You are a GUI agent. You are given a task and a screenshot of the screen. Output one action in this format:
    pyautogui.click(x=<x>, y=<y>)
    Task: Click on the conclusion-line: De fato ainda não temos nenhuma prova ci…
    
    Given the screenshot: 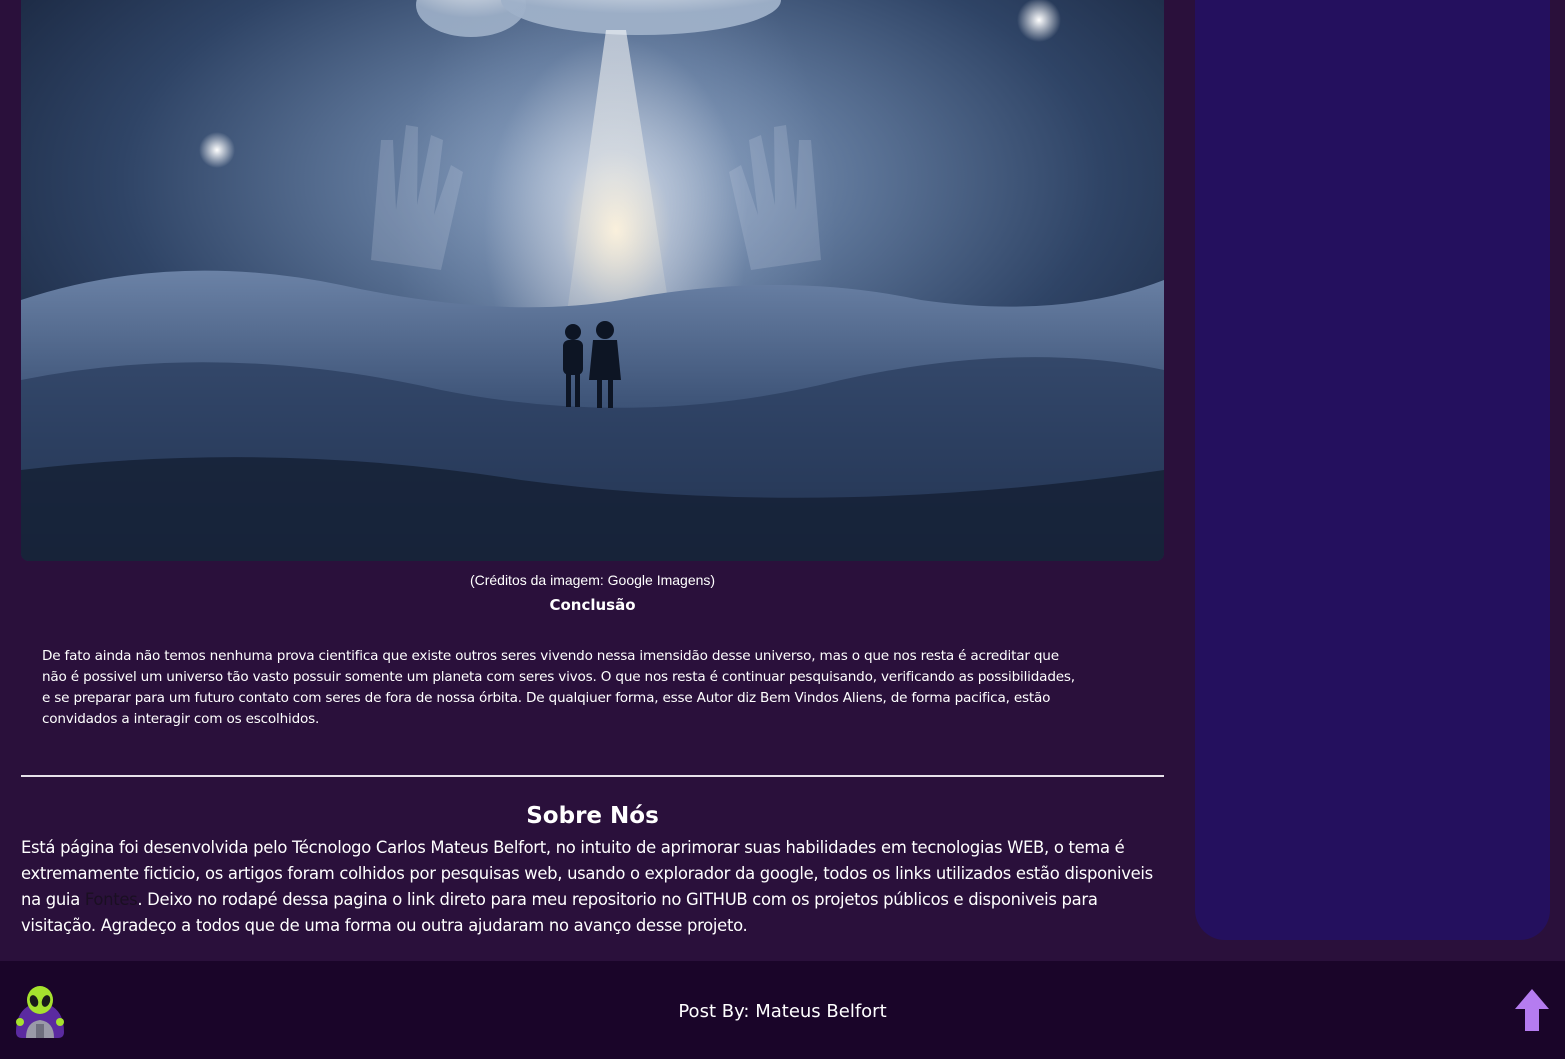 What is the action you would take?
    pyautogui.click(x=550, y=656)
    